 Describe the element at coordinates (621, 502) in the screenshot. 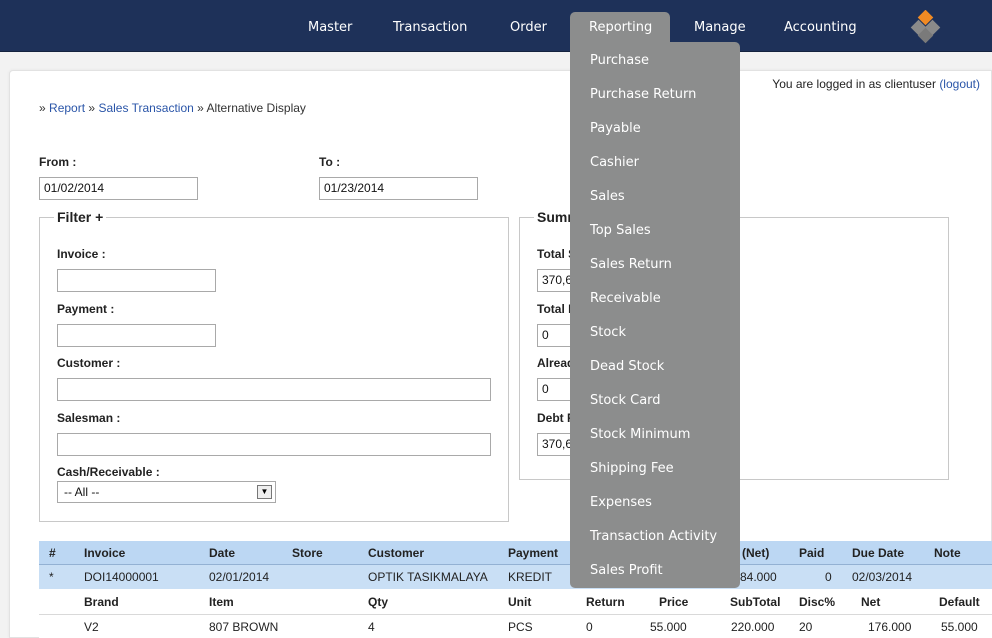

I see `menu-item-expenses: Expenses` at that location.